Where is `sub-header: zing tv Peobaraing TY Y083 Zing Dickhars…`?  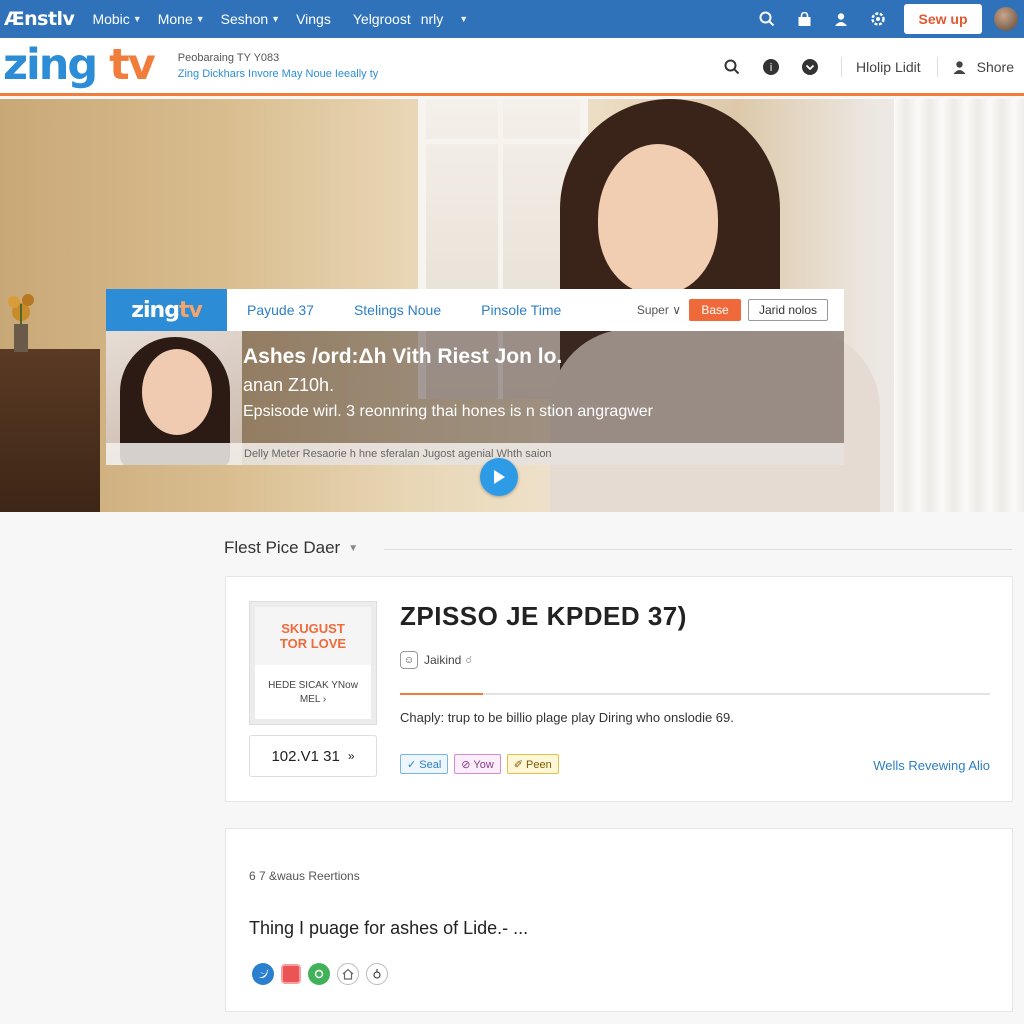 sub-header: zing tv Peobaraing TY Y083 Zing Dickhars… is located at coordinates (512, 67).